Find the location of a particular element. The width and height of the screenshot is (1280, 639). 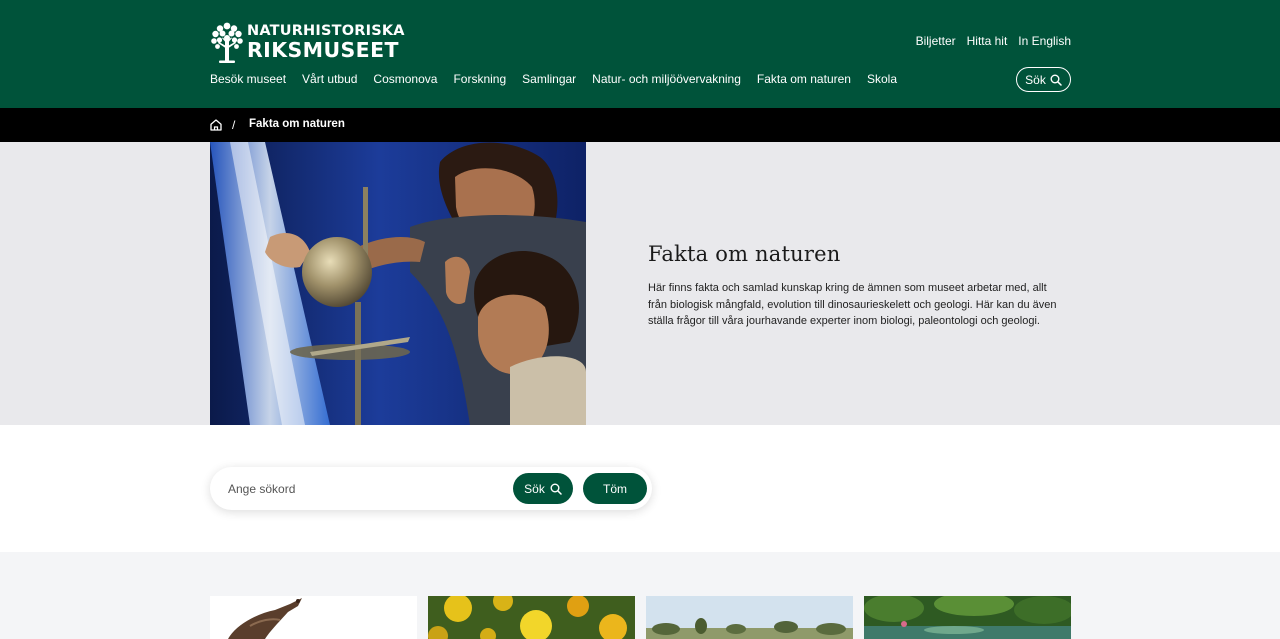

card-bird is located at coordinates (313, 617).